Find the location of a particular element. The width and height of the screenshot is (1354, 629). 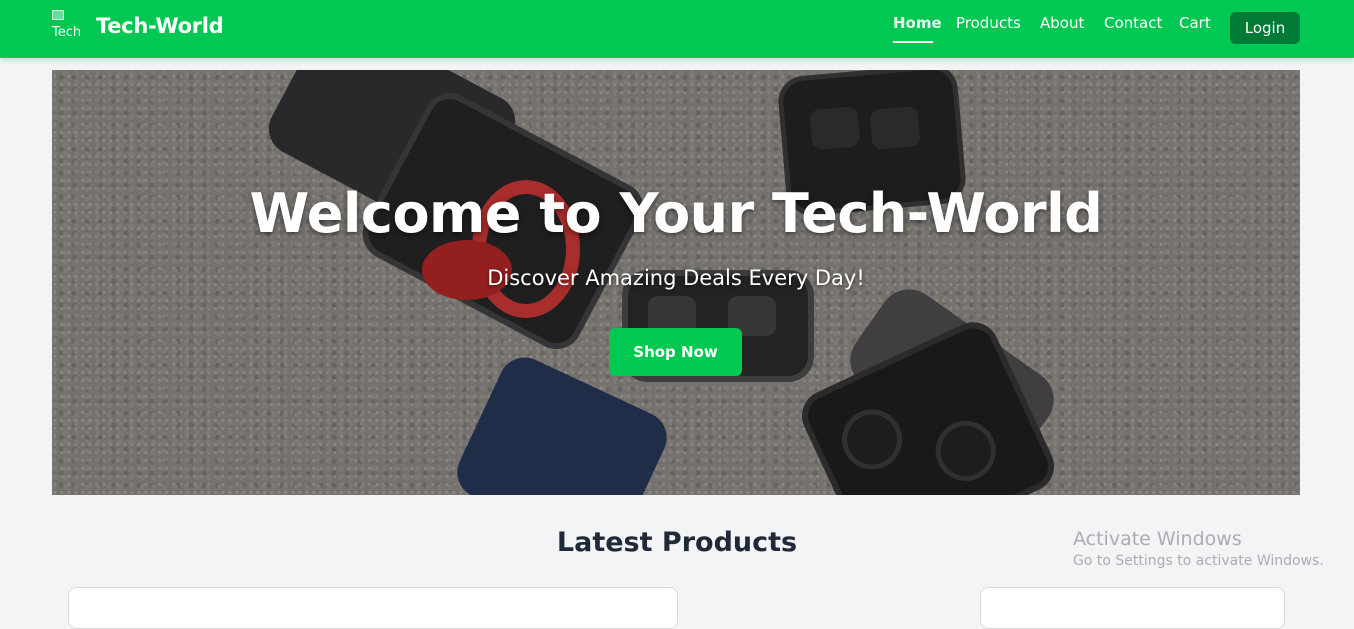

brand-name: Tech-World is located at coordinates (160, 26).